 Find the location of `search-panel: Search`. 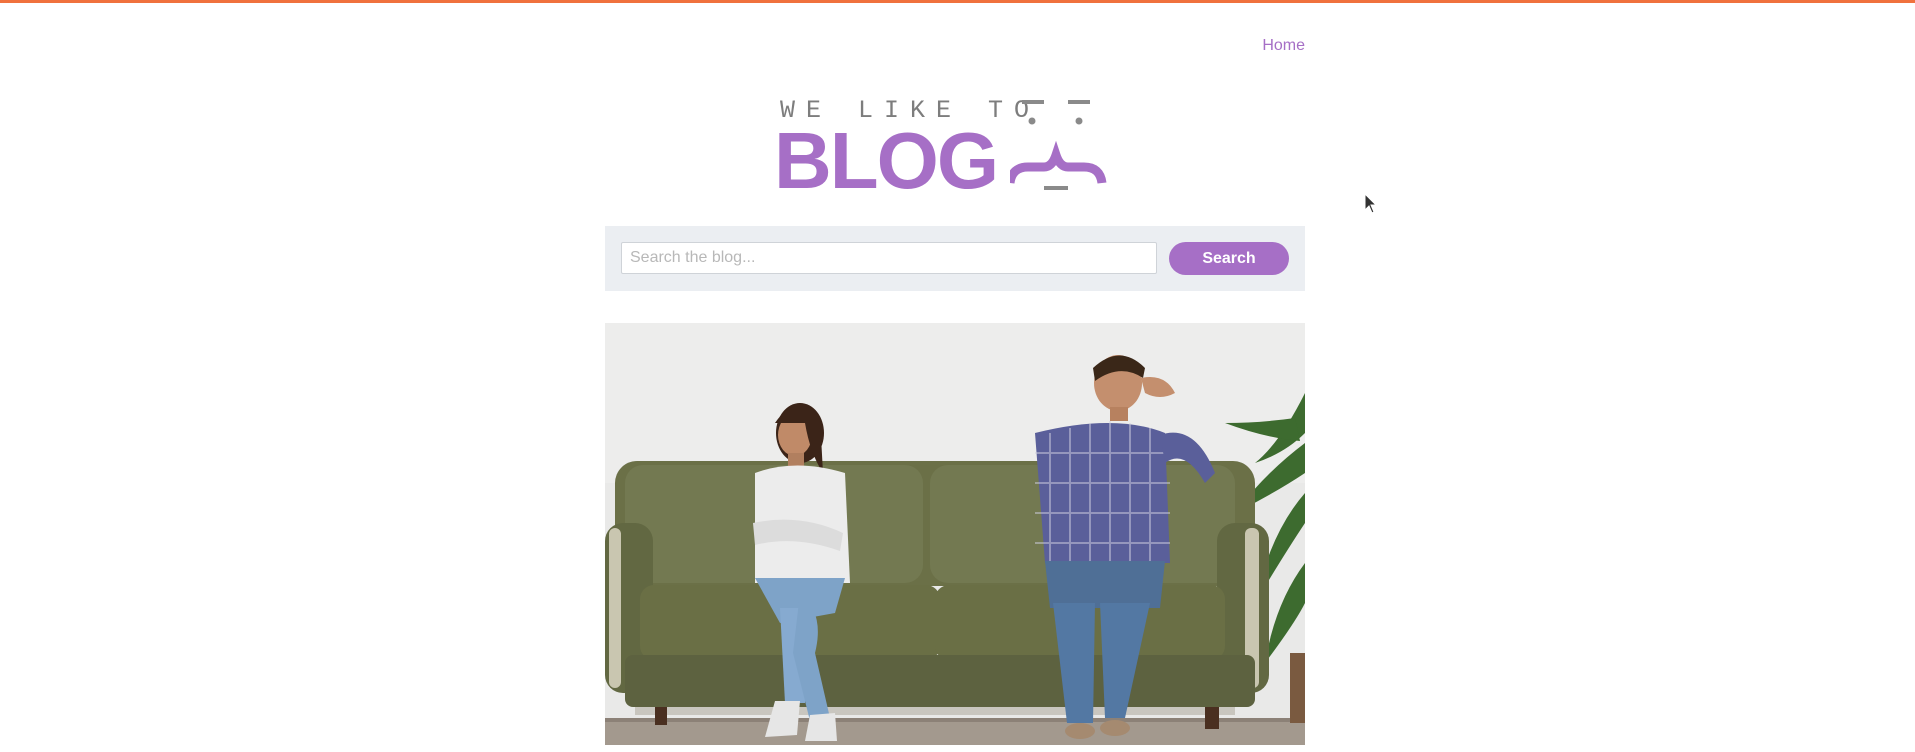

search-panel: Search is located at coordinates (955, 258).